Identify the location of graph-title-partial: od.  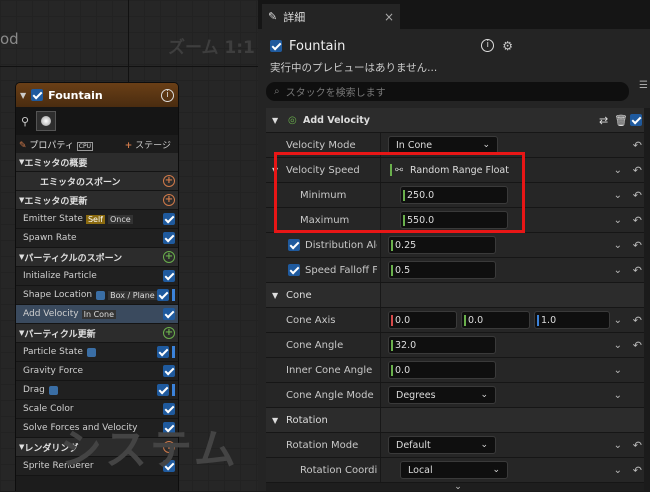
(9, 39).